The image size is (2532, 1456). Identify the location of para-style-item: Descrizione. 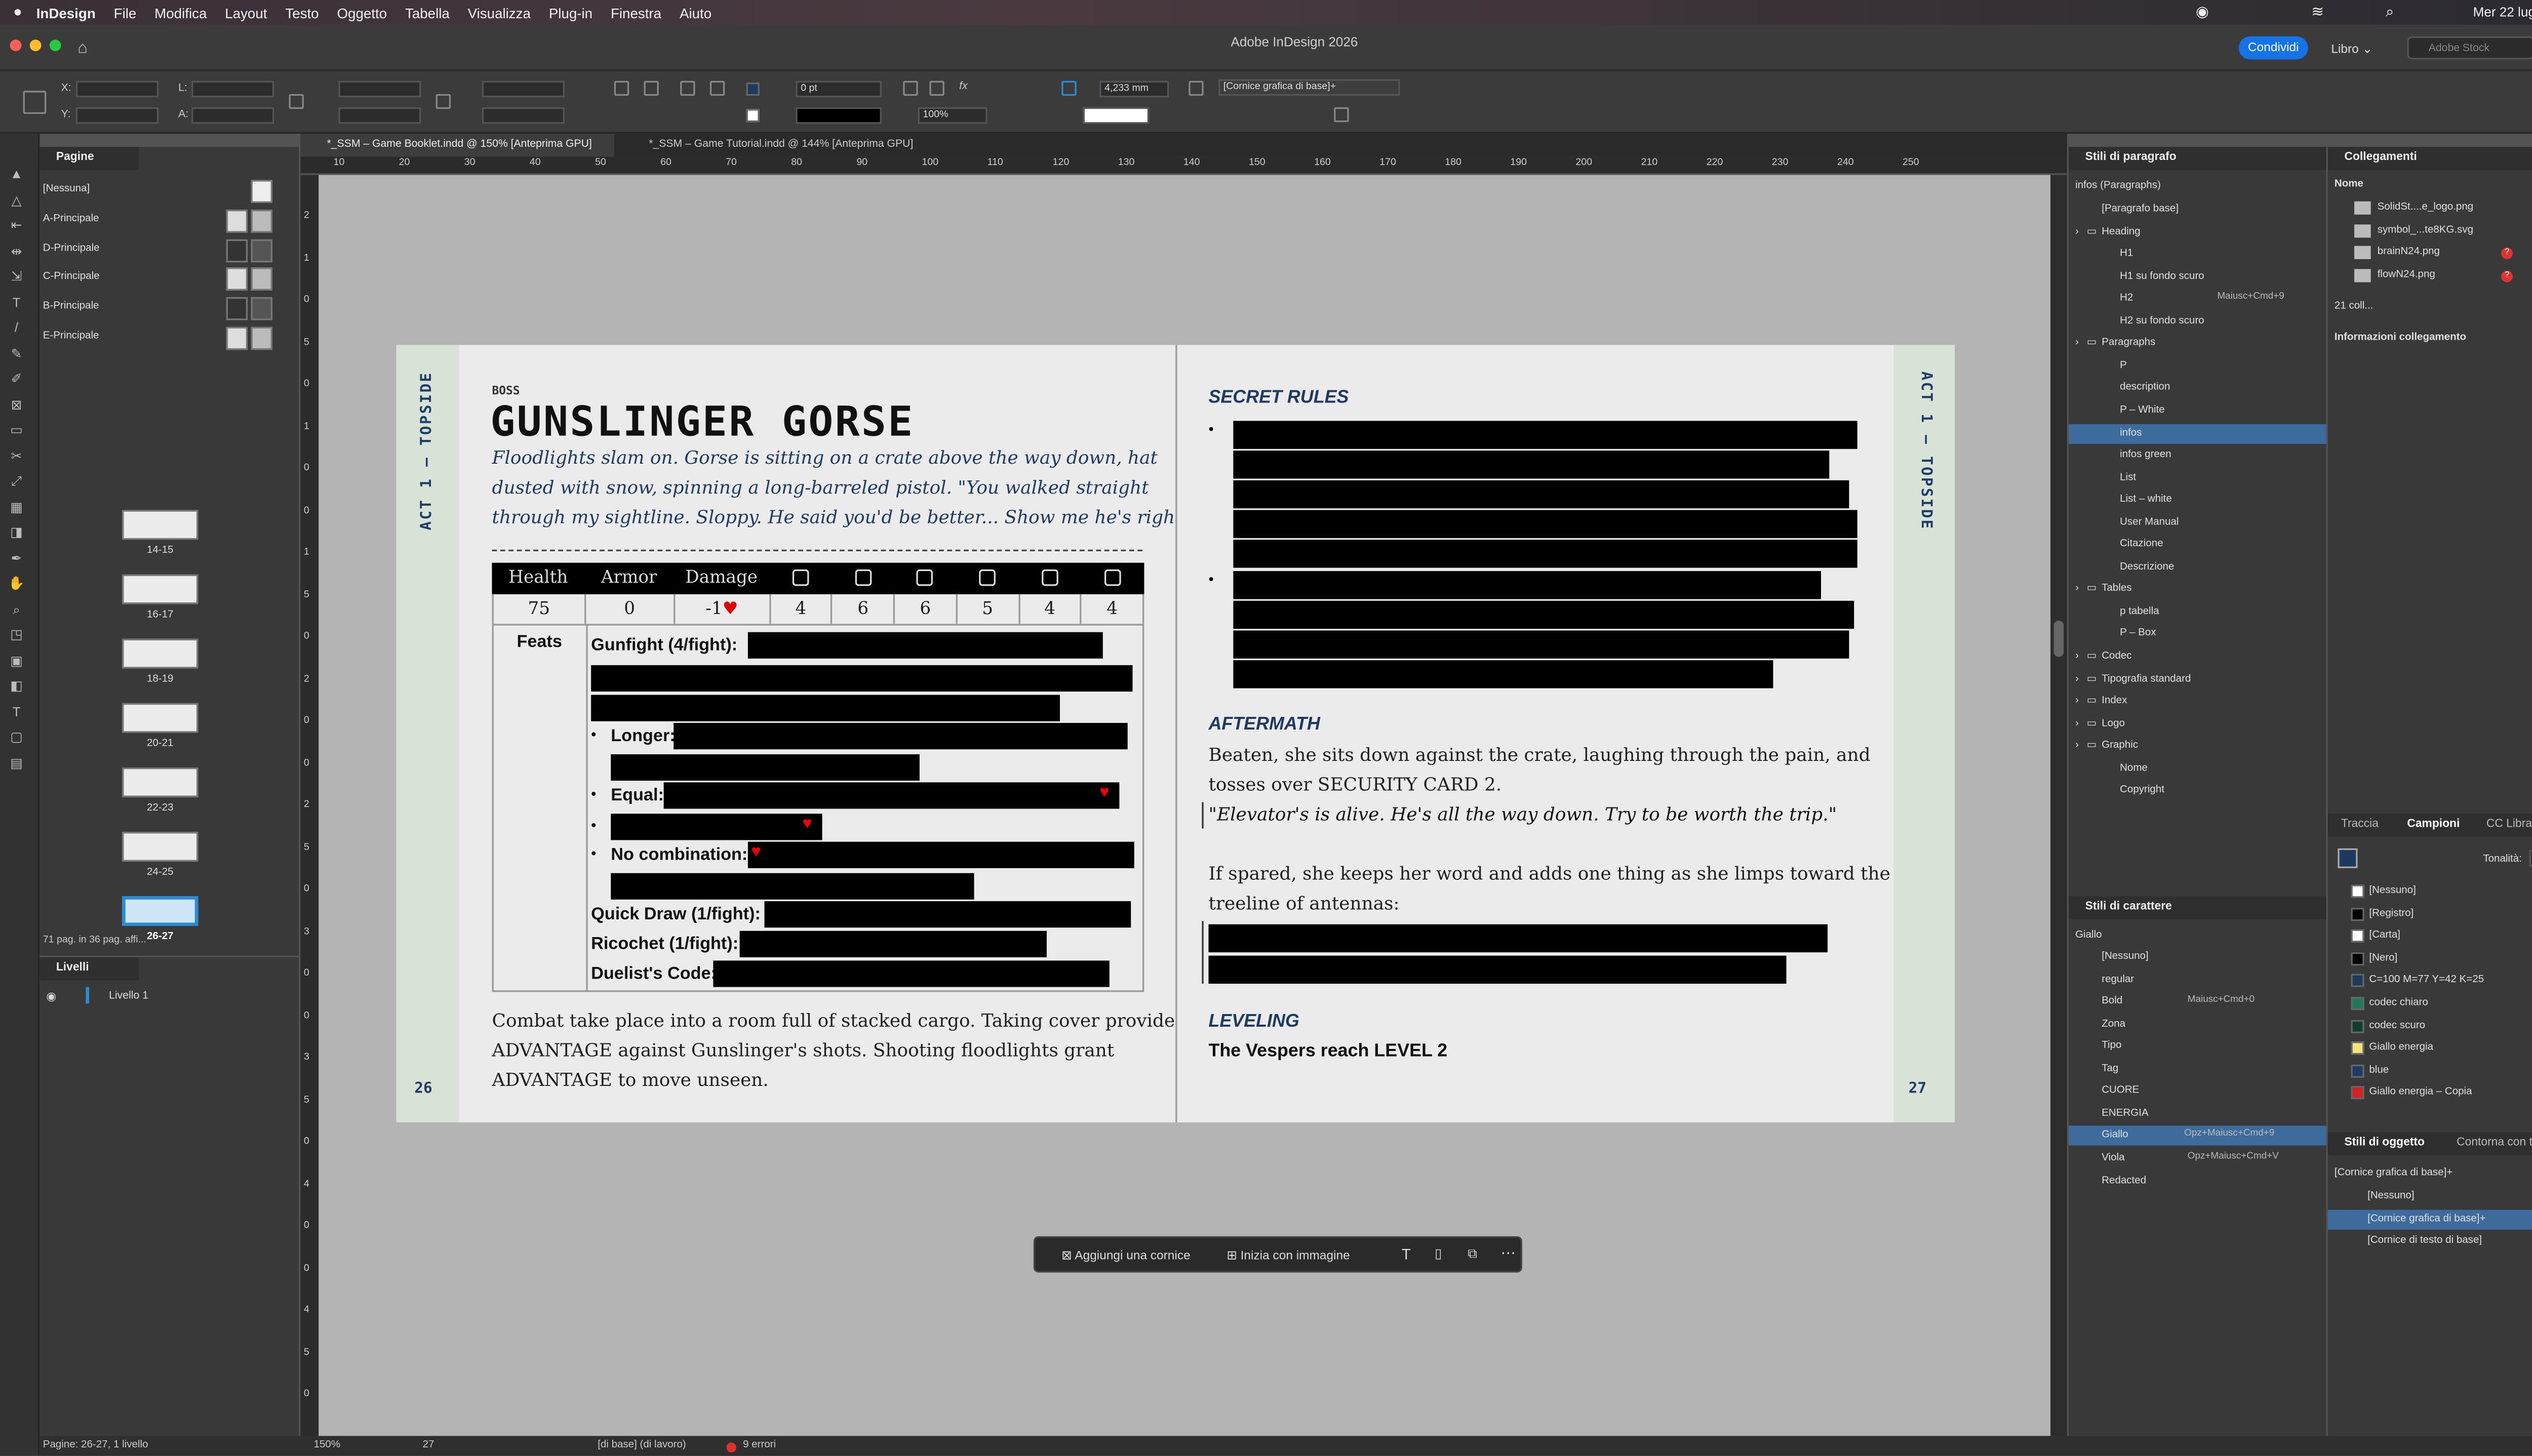
(2147, 567).